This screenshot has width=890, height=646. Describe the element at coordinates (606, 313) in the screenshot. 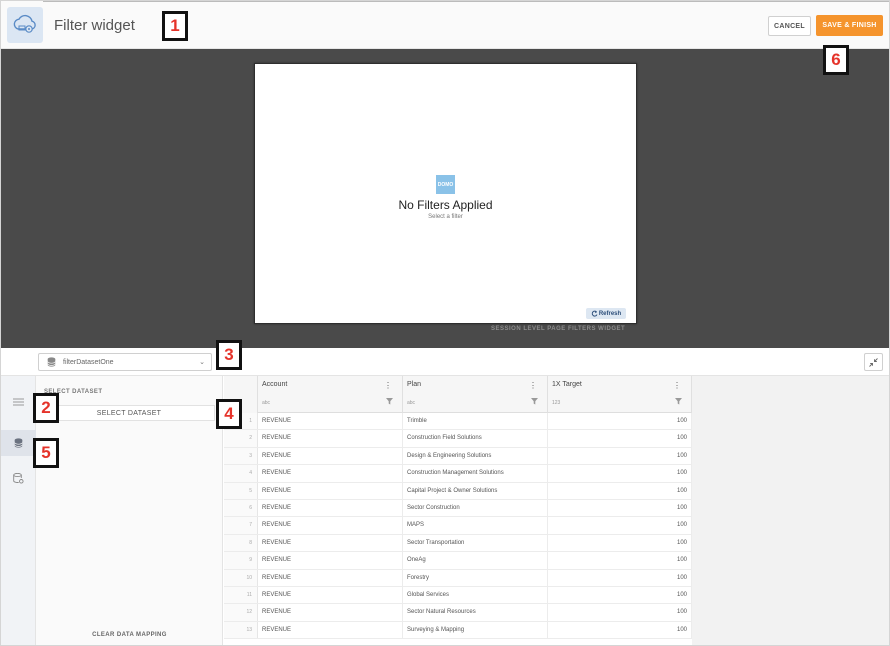

I see `refresh-button: Refresh` at that location.